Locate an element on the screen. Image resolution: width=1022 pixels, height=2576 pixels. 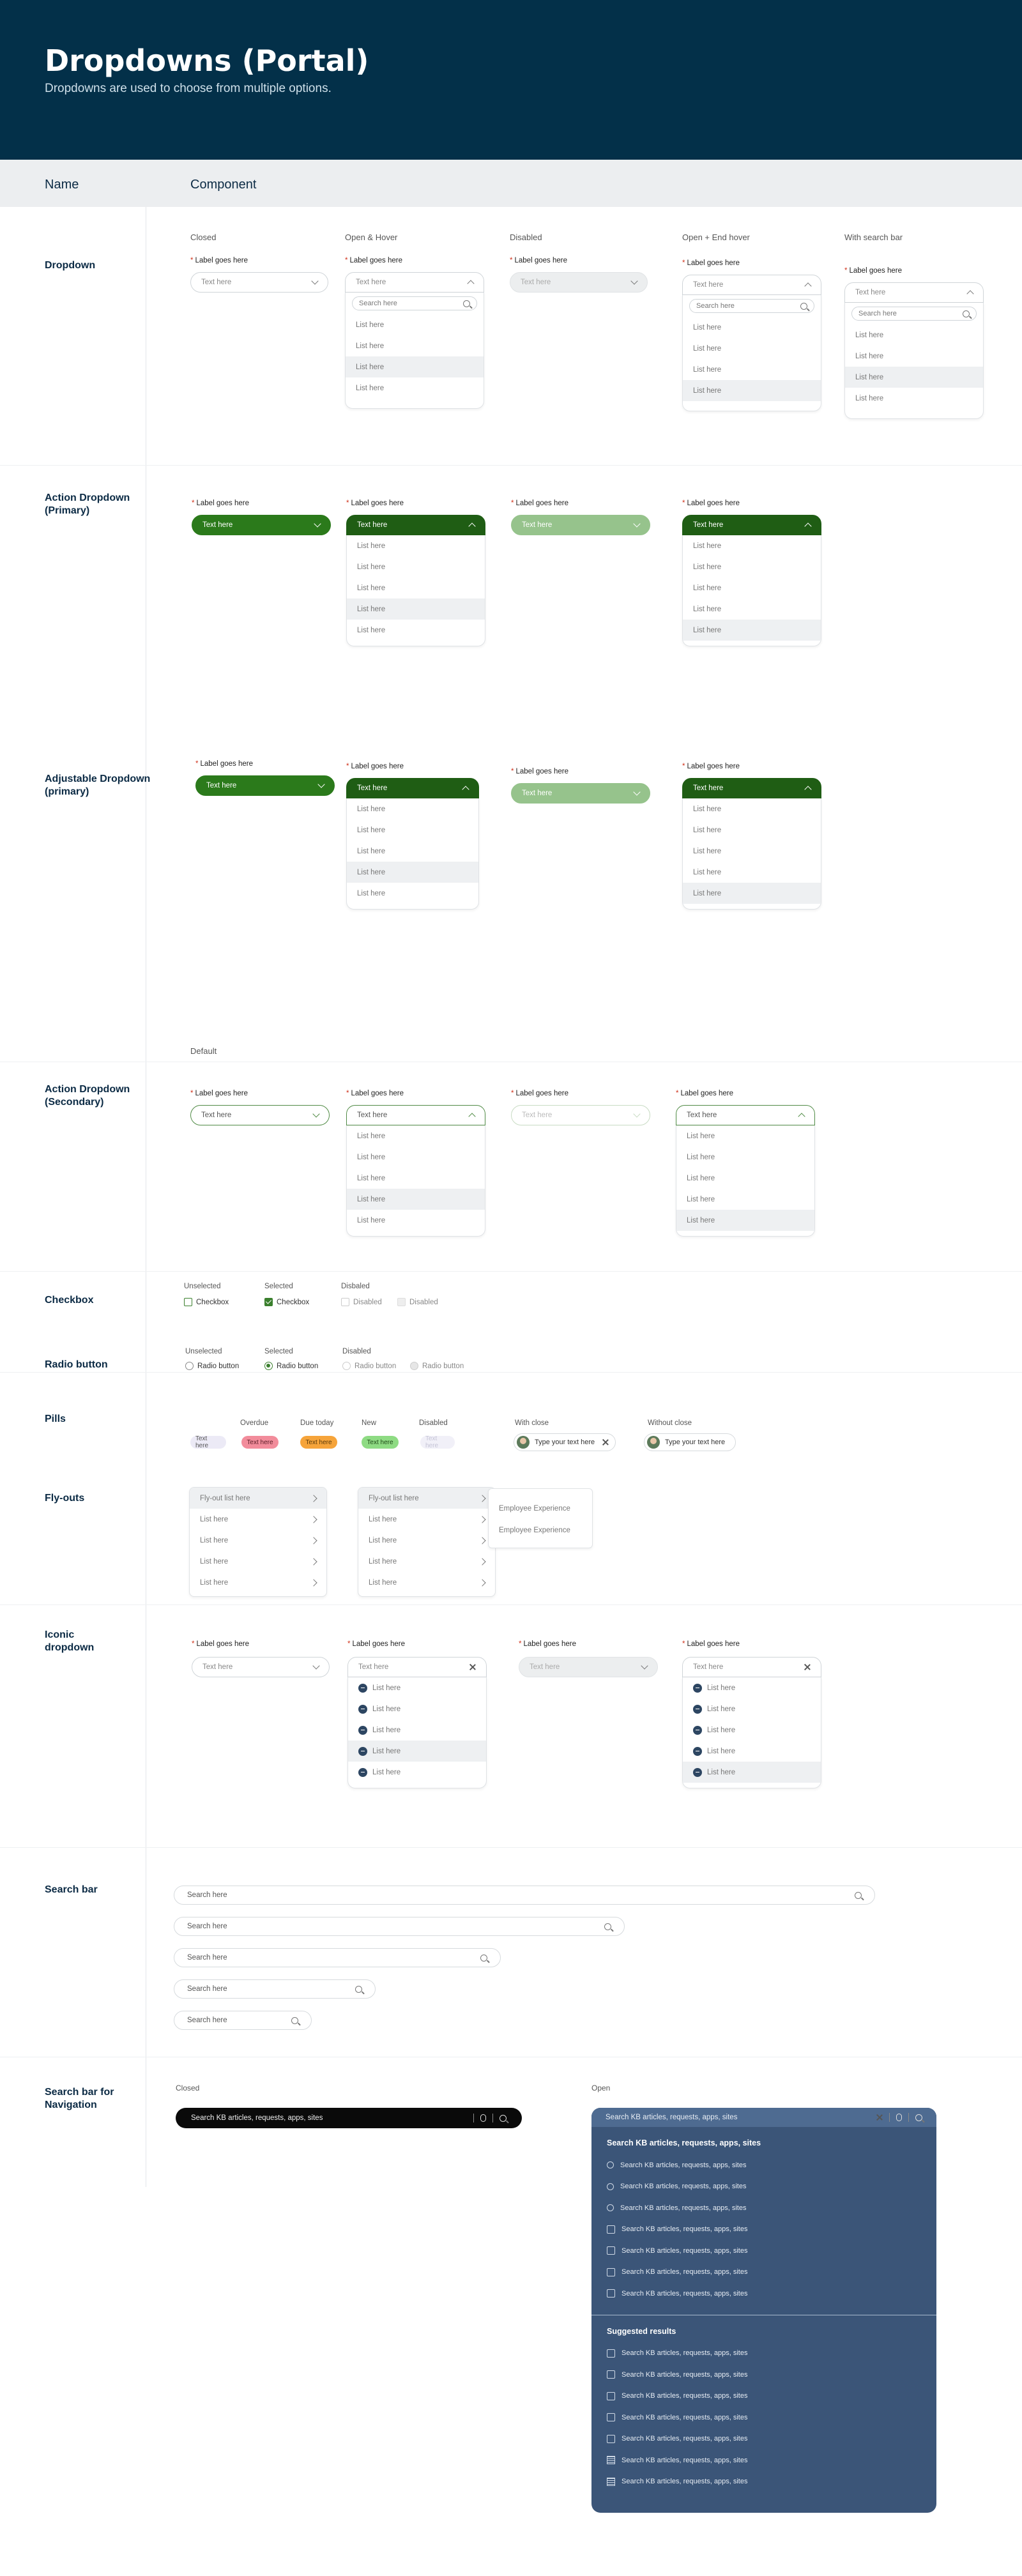
dropdown-closed: Text here is located at coordinates (259, 282).